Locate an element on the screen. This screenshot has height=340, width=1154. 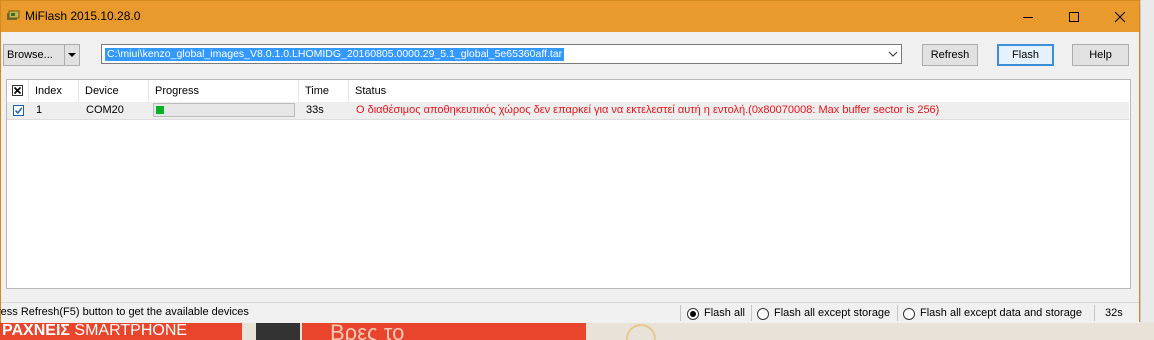
refresh-button: Refresh is located at coordinates (950, 55).